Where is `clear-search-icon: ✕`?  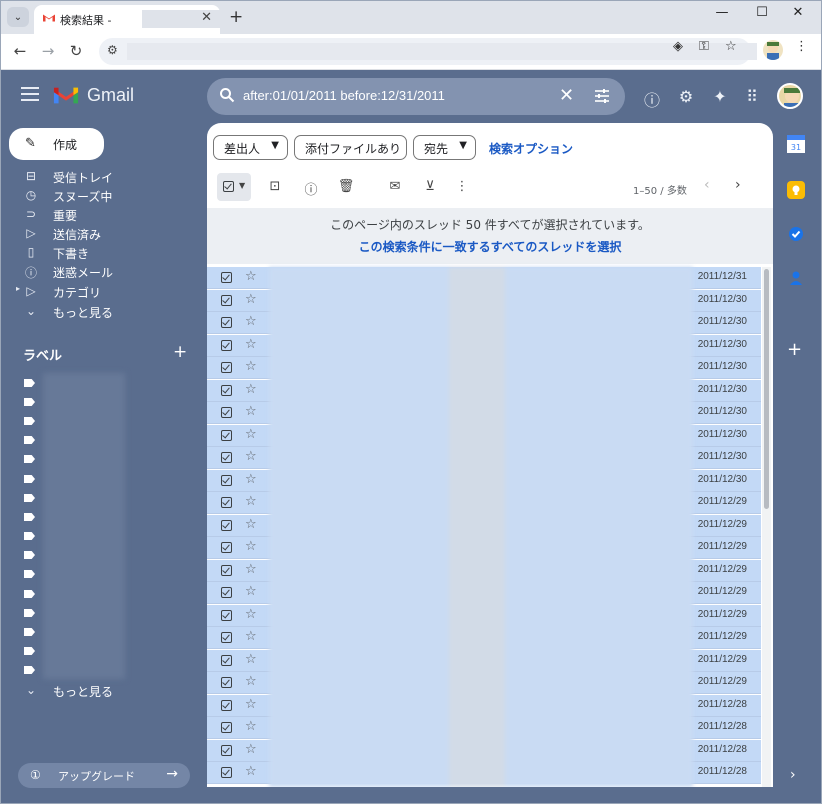 clear-search-icon: ✕ is located at coordinates (566, 95).